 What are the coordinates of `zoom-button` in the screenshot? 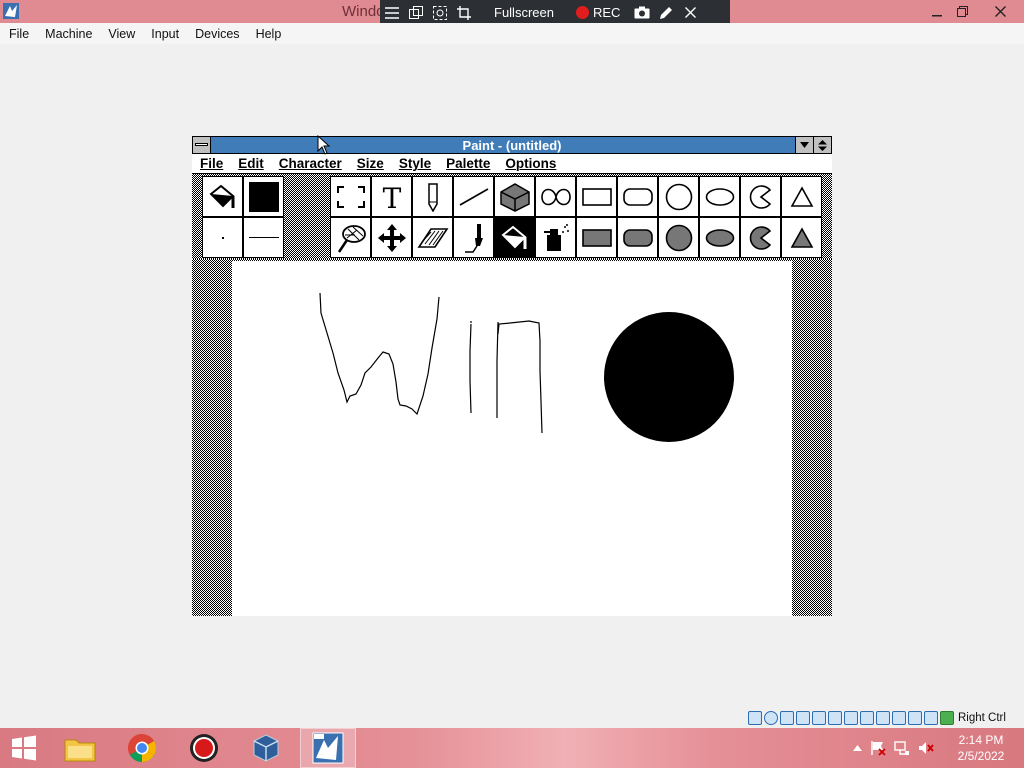 It's located at (440, 12).